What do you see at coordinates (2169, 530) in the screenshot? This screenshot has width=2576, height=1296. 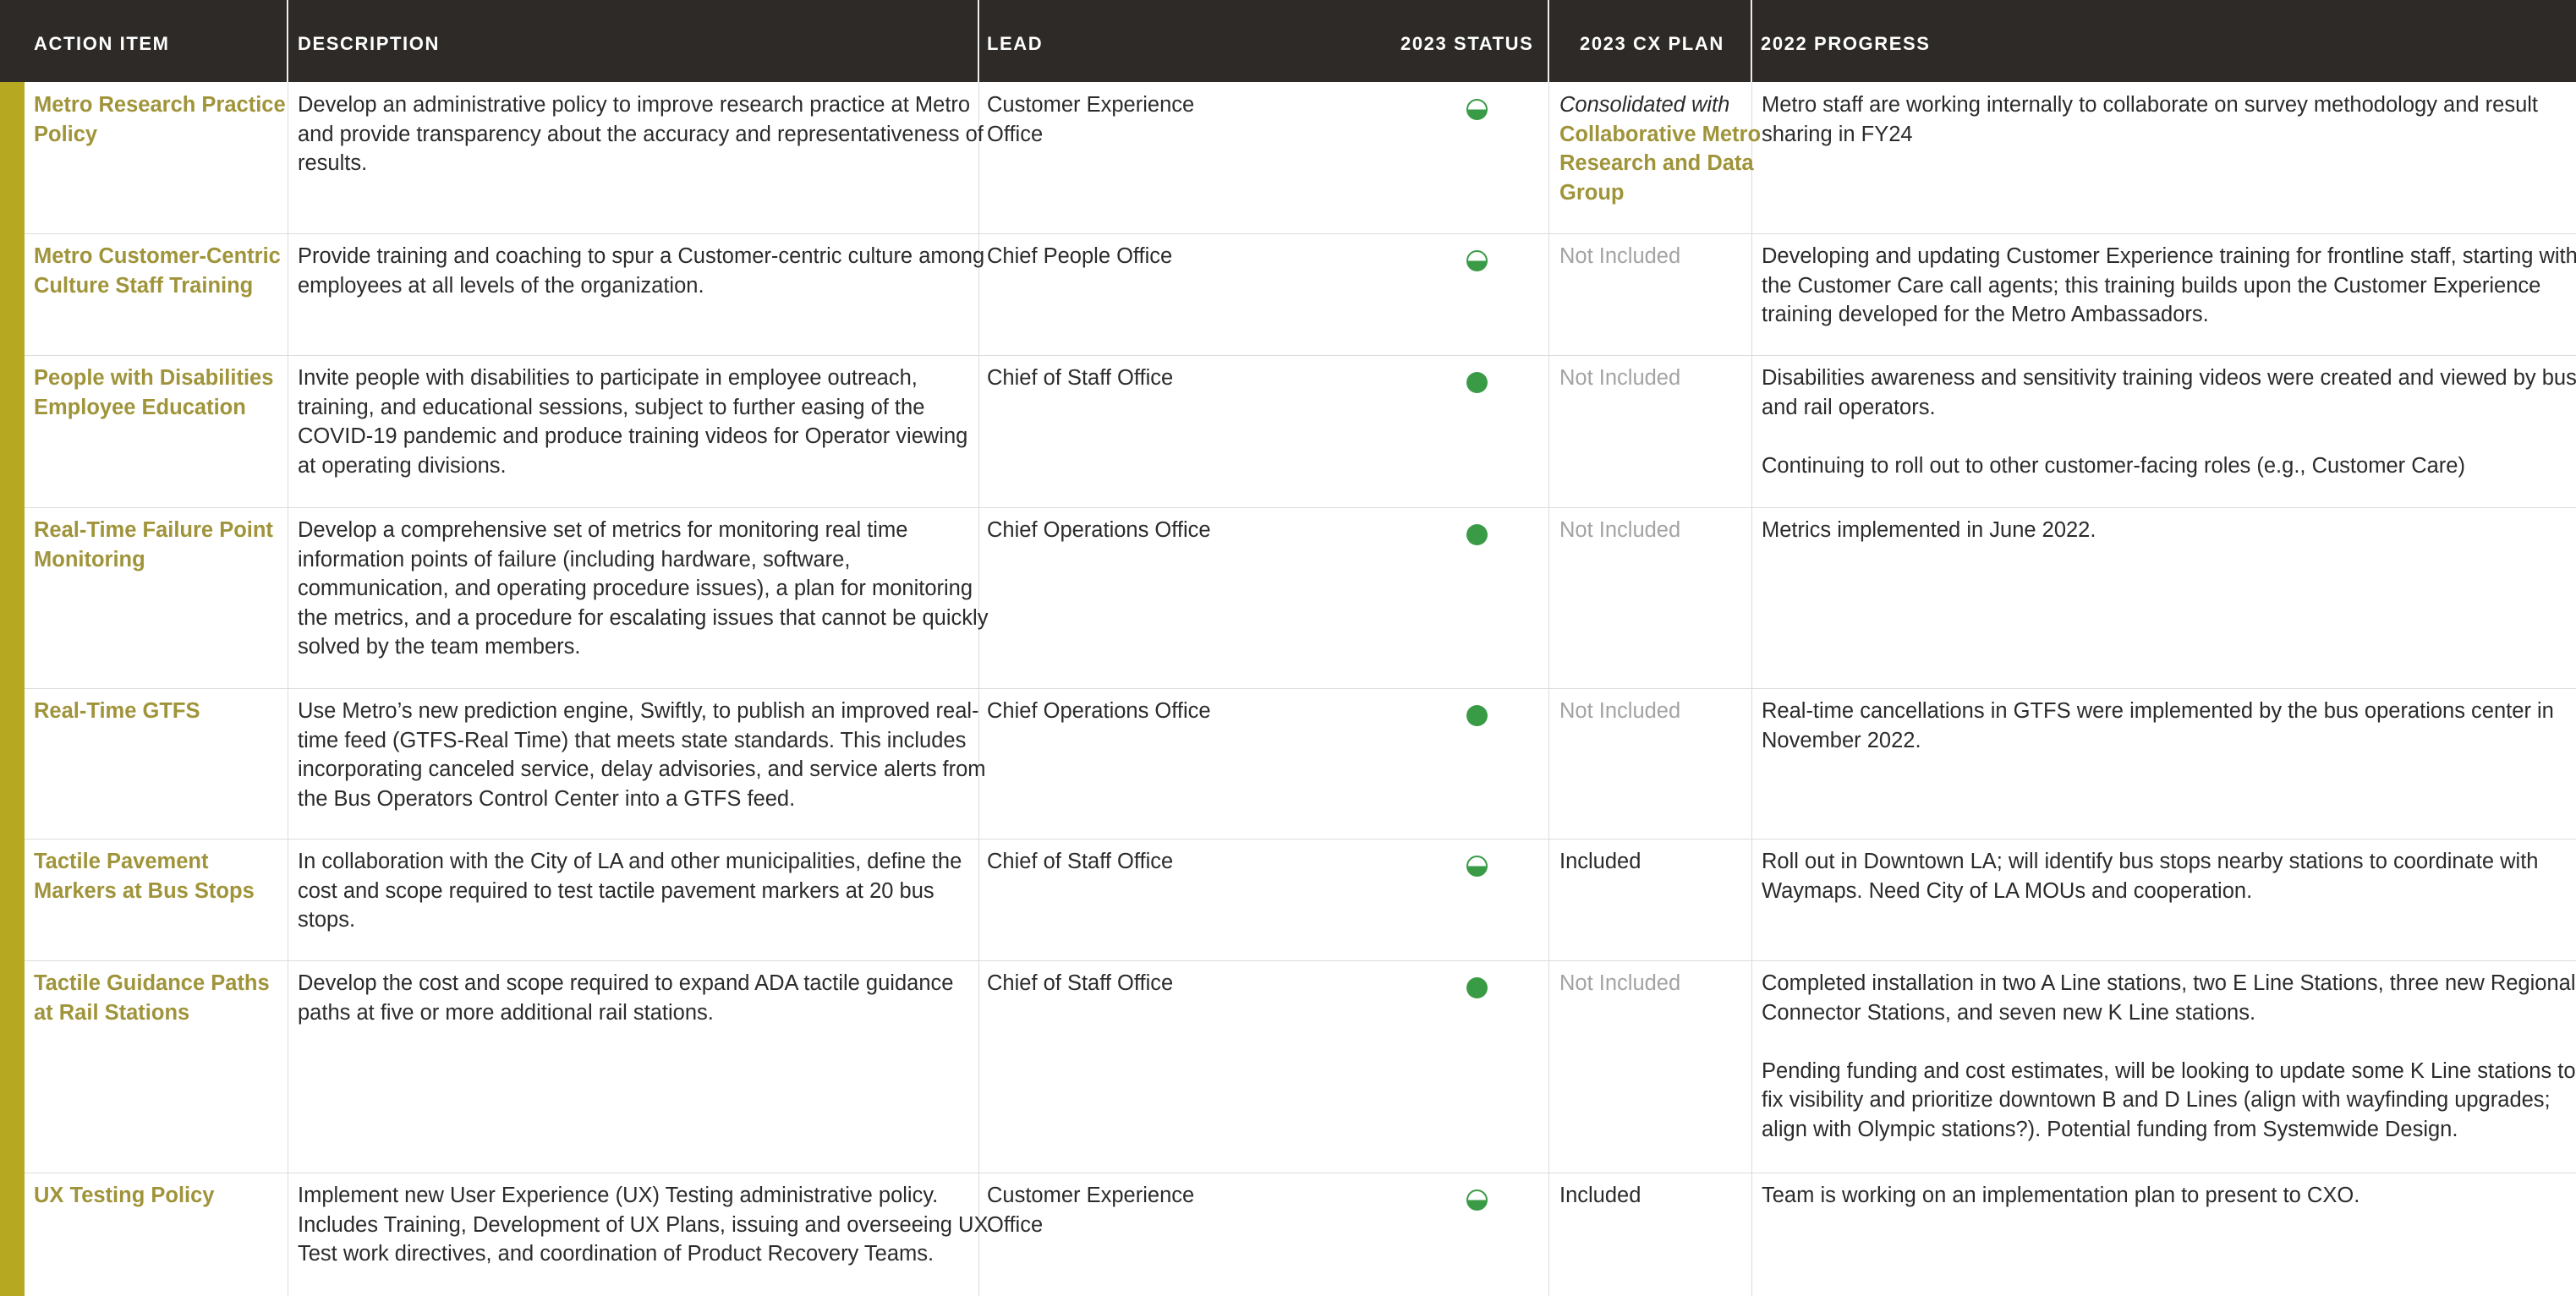 I see `progress-notes: Metrics implemented in June 2022.` at bounding box center [2169, 530].